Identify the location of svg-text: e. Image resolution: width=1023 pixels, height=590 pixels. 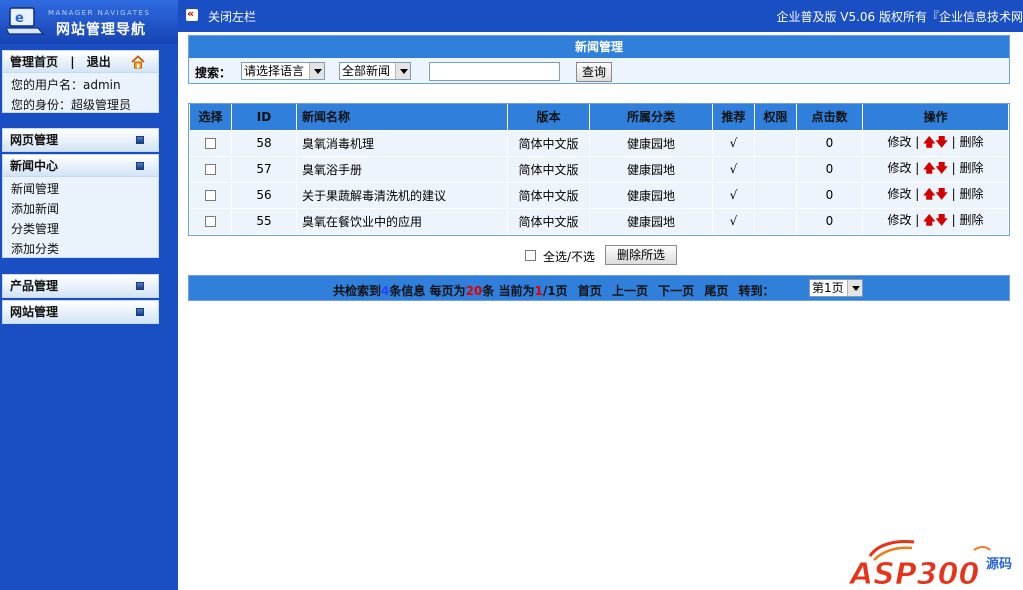
(19, 18).